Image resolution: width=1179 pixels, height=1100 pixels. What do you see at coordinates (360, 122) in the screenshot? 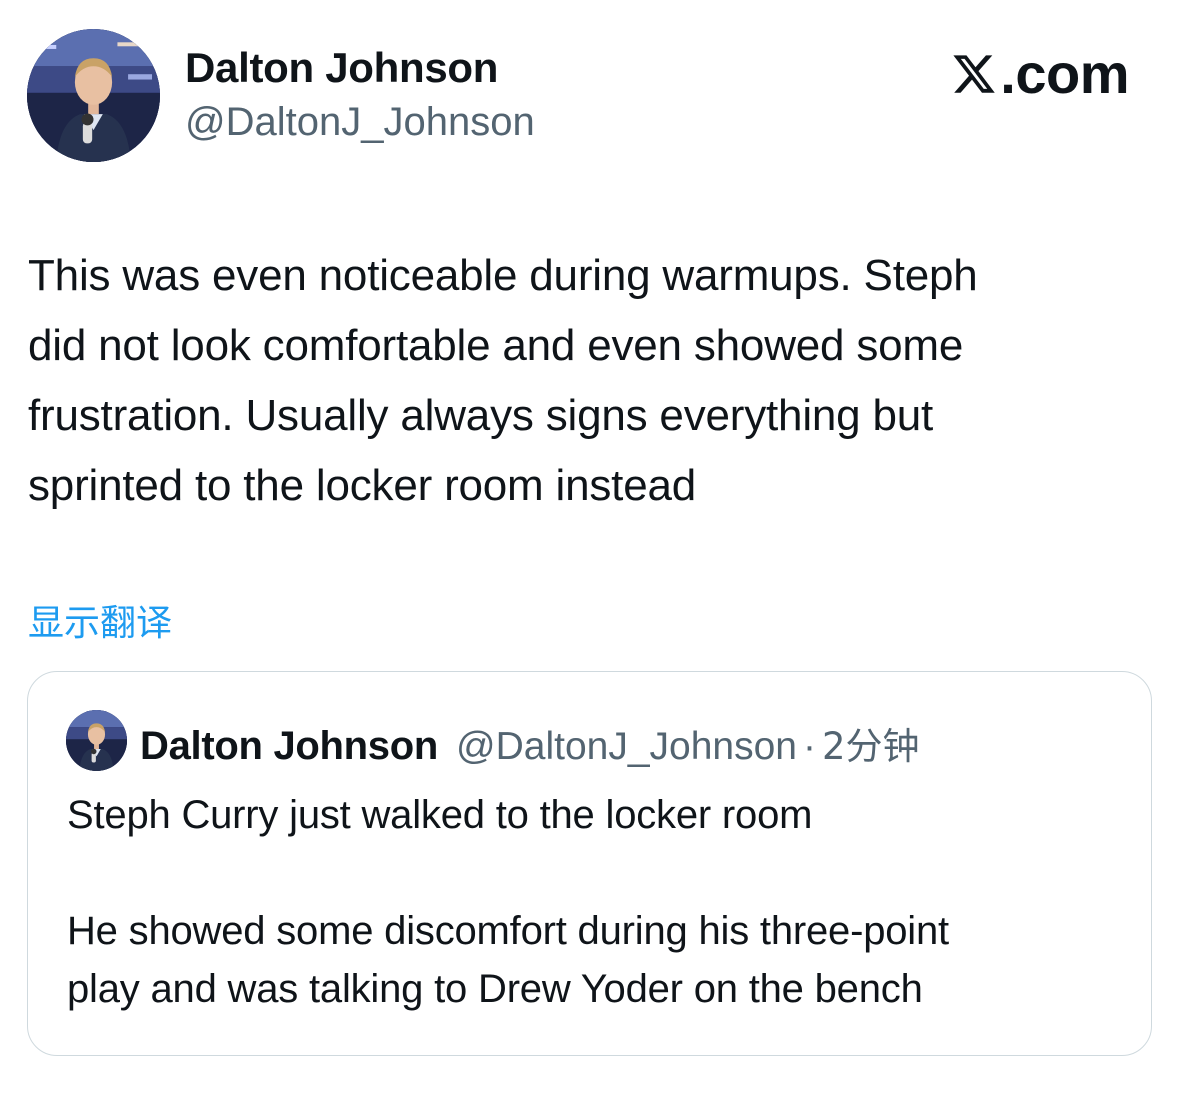
I see `author-handle: @DaltonJ_Johnson` at bounding box center [360, 122].